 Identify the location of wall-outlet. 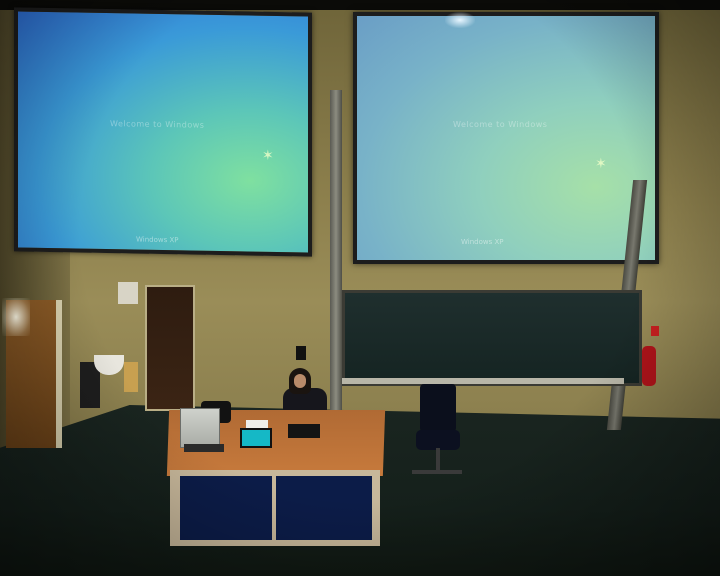
(301, 353).